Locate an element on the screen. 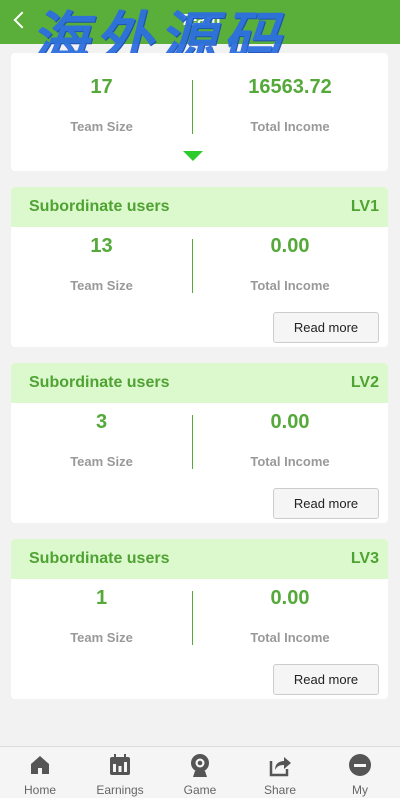 The image size is (400, 798). home-icon is located at coordinates (40, 765).